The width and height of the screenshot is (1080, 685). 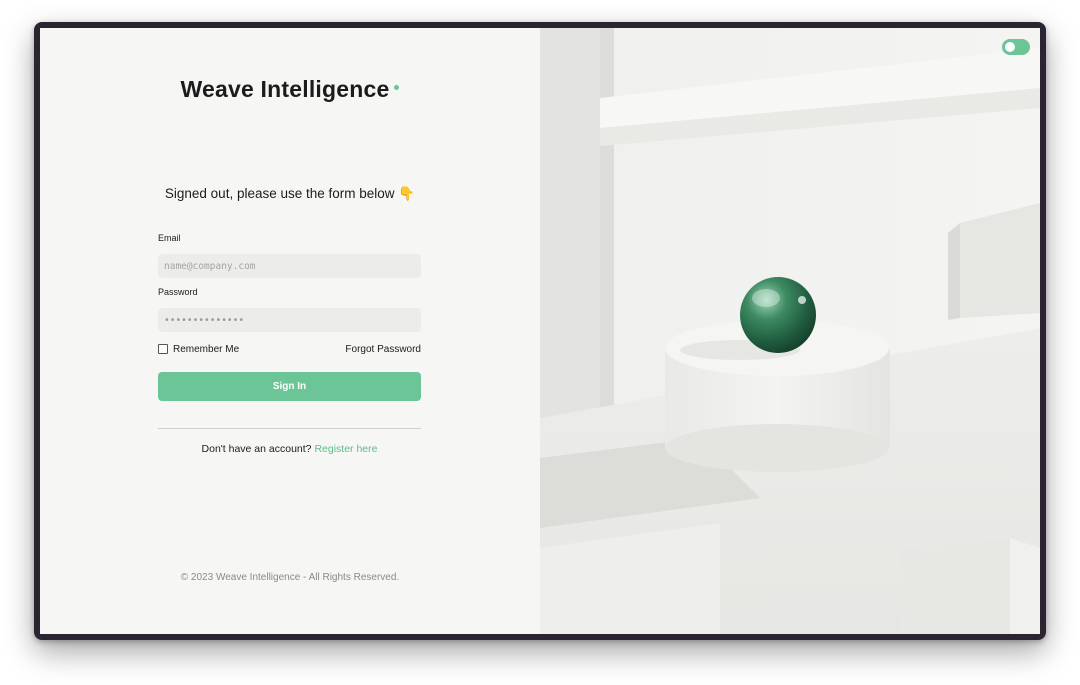 What do you see at coordinates (206, 349) in the screenshot?
I see `remember-me-label: Remember Me` at bounding box center [206, 349].